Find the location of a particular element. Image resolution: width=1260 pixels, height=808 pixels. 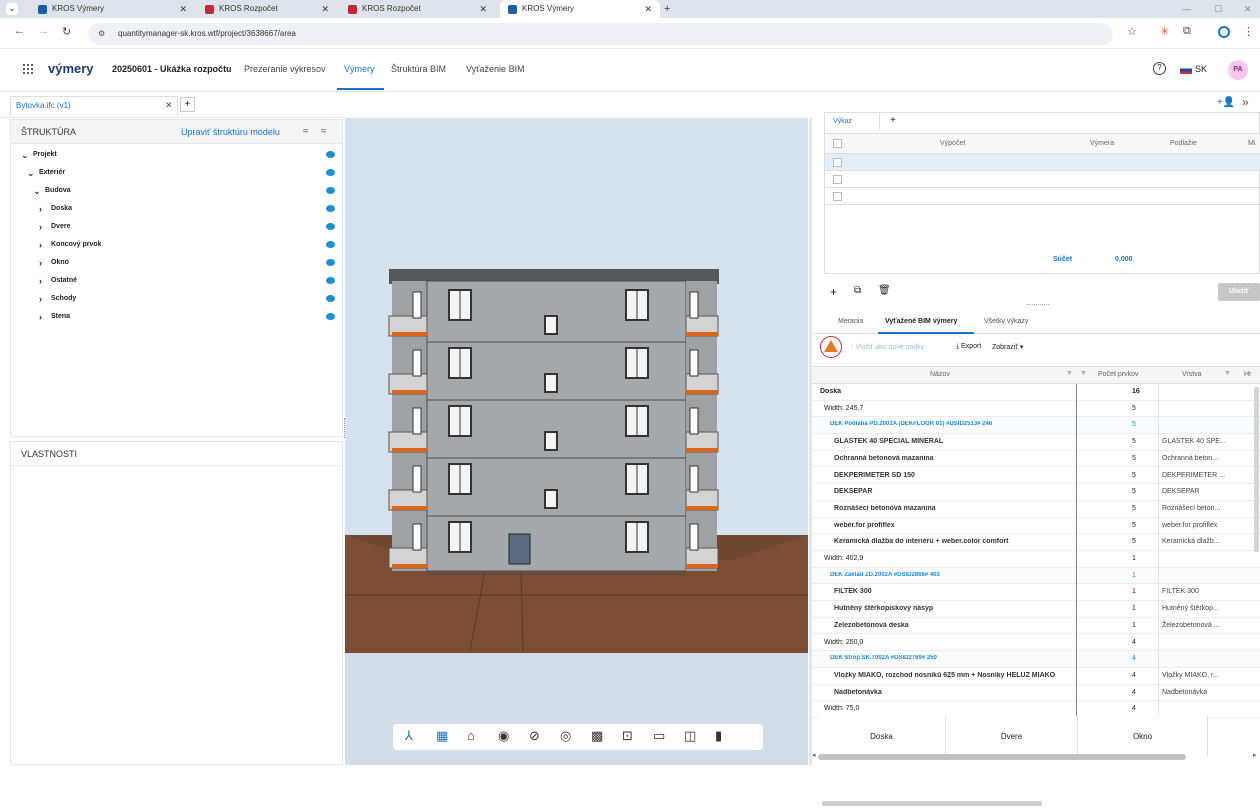

tree-item: › Schody is located at coordinates (177, 299).